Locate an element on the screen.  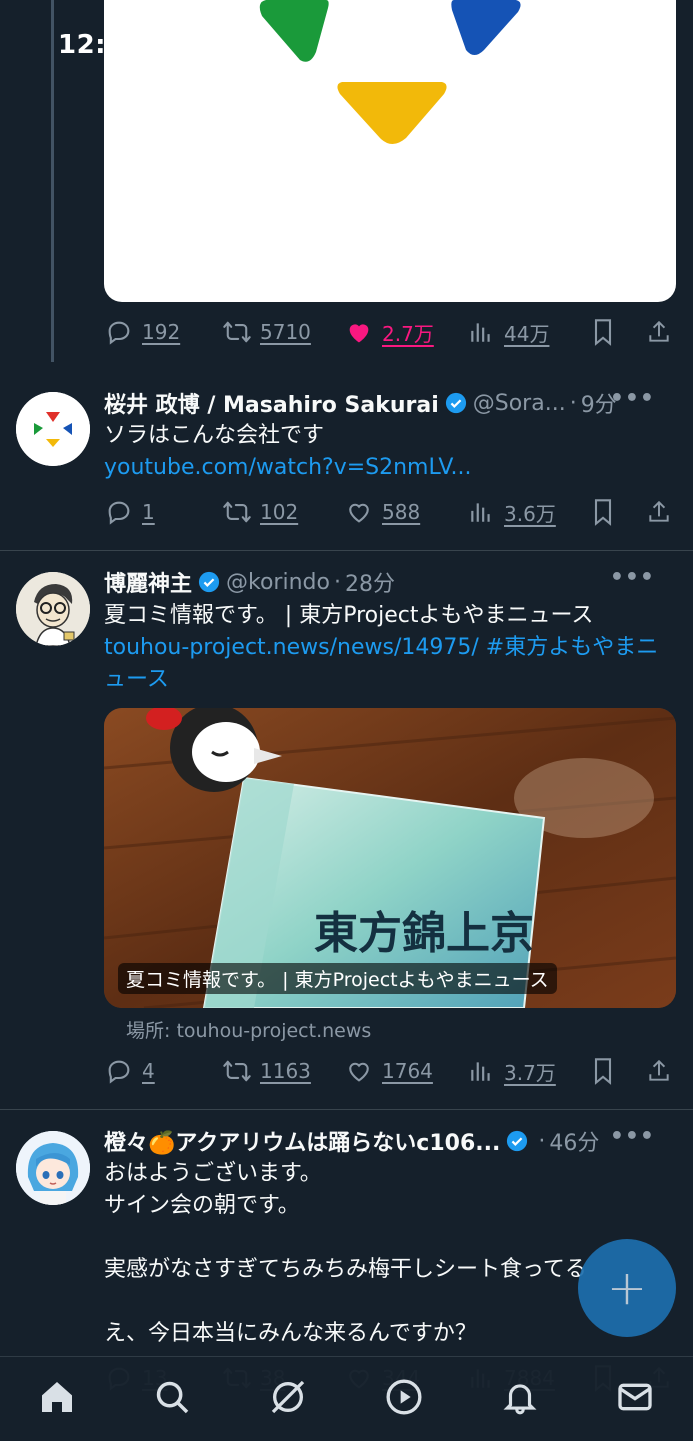
video-icon is located at coordinates (404, 1397).